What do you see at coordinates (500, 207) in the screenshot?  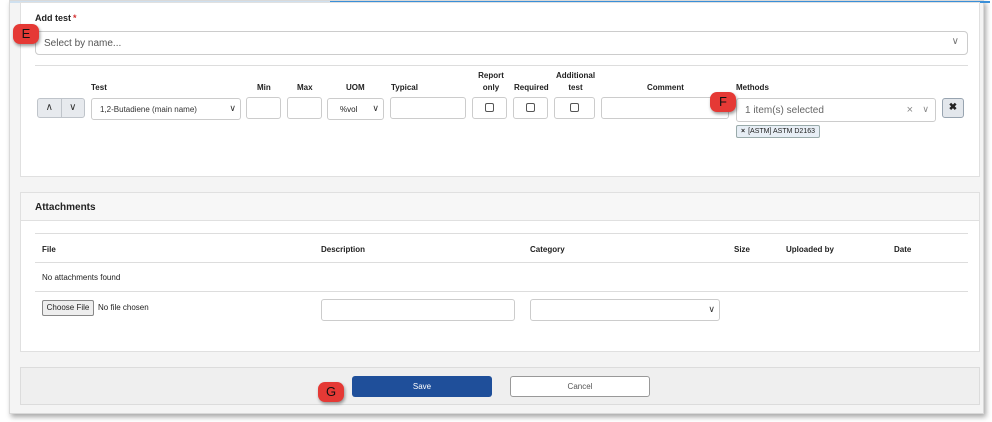 I see `attachments-title: Attachments` at bounding box center [500, 207].